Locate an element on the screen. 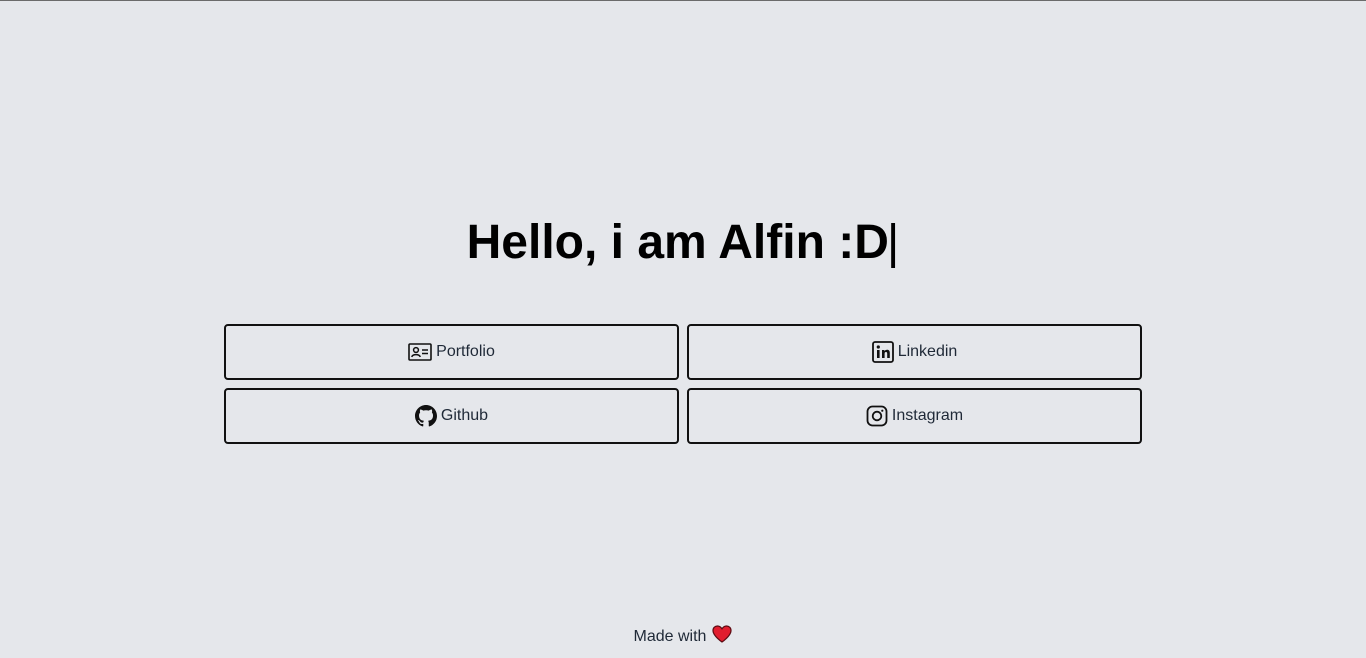  github-icon is located at coordinates (425, 416).